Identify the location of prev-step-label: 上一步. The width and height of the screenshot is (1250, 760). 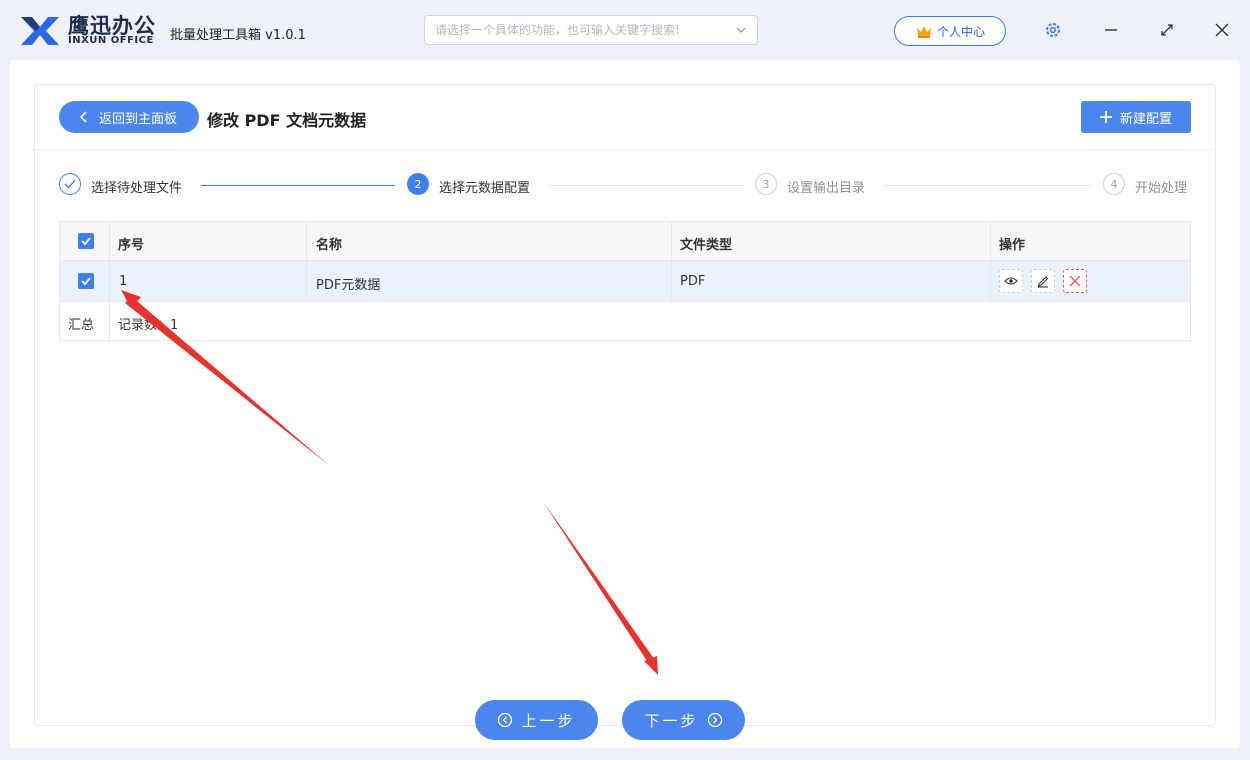
(548, 720).